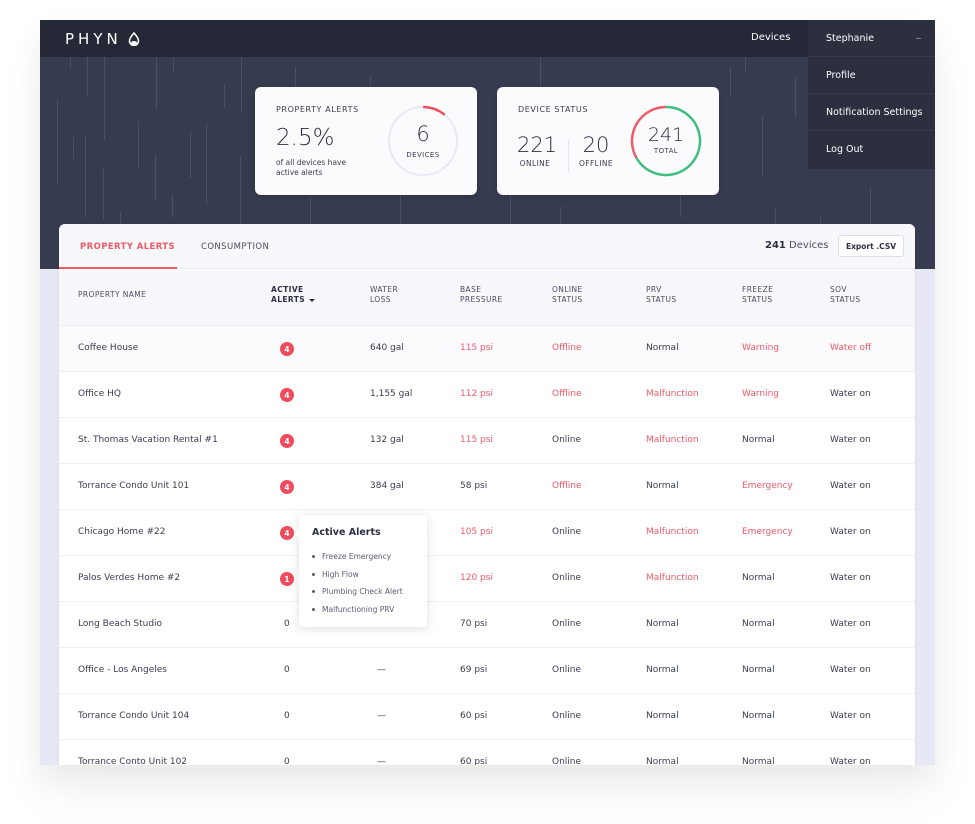 The width and height of the screenshot is (975, 824). I want to click on tooltip-alert-item: Plumbing Check Alert, so click(357, 592).